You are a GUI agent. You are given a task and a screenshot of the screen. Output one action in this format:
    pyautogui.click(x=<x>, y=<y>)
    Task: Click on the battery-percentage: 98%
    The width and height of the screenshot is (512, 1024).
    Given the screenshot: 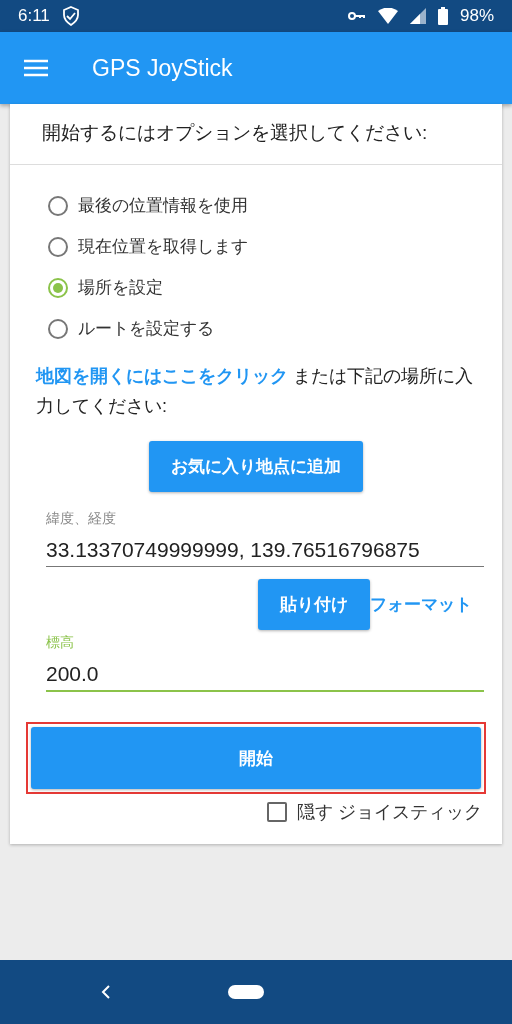 What is the action you would take?
    pyautogui.click(x=476, y=16)
    